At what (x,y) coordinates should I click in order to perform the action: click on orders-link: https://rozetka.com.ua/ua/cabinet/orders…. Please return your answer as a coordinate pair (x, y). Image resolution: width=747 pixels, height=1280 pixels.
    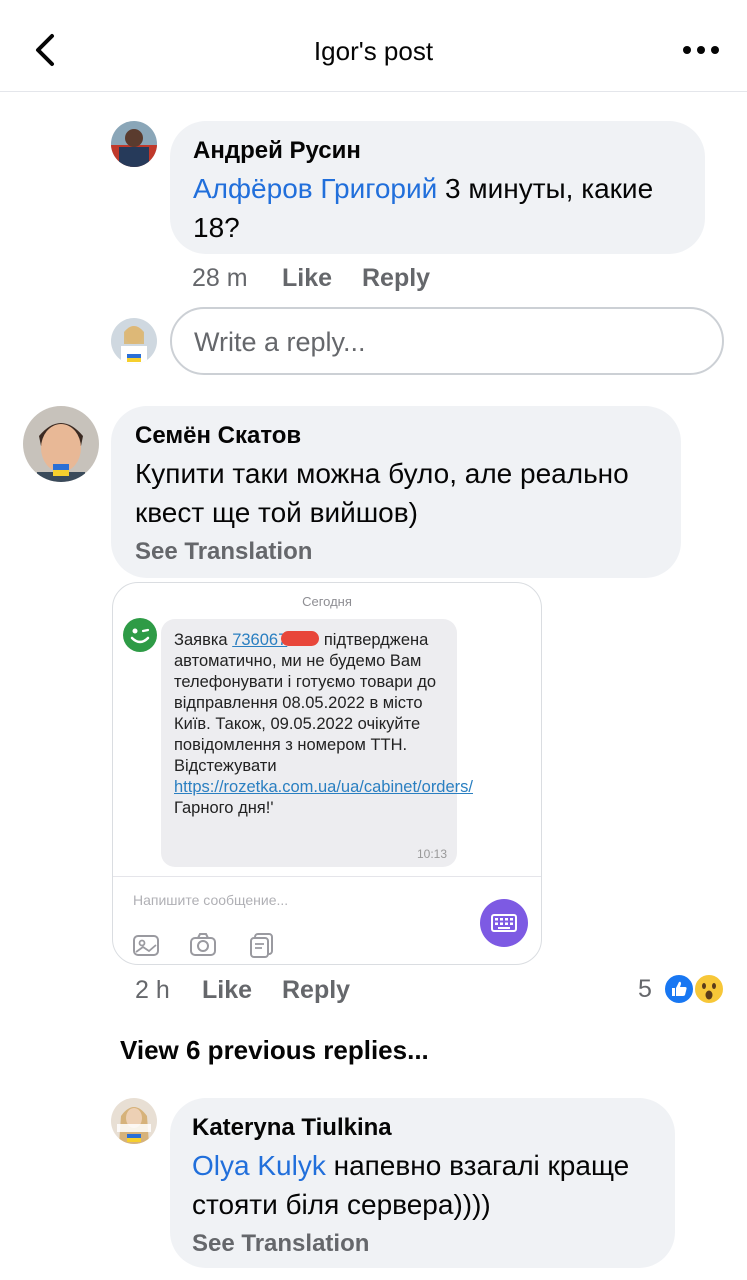
    Looking at the image, I should click on (323, 787).